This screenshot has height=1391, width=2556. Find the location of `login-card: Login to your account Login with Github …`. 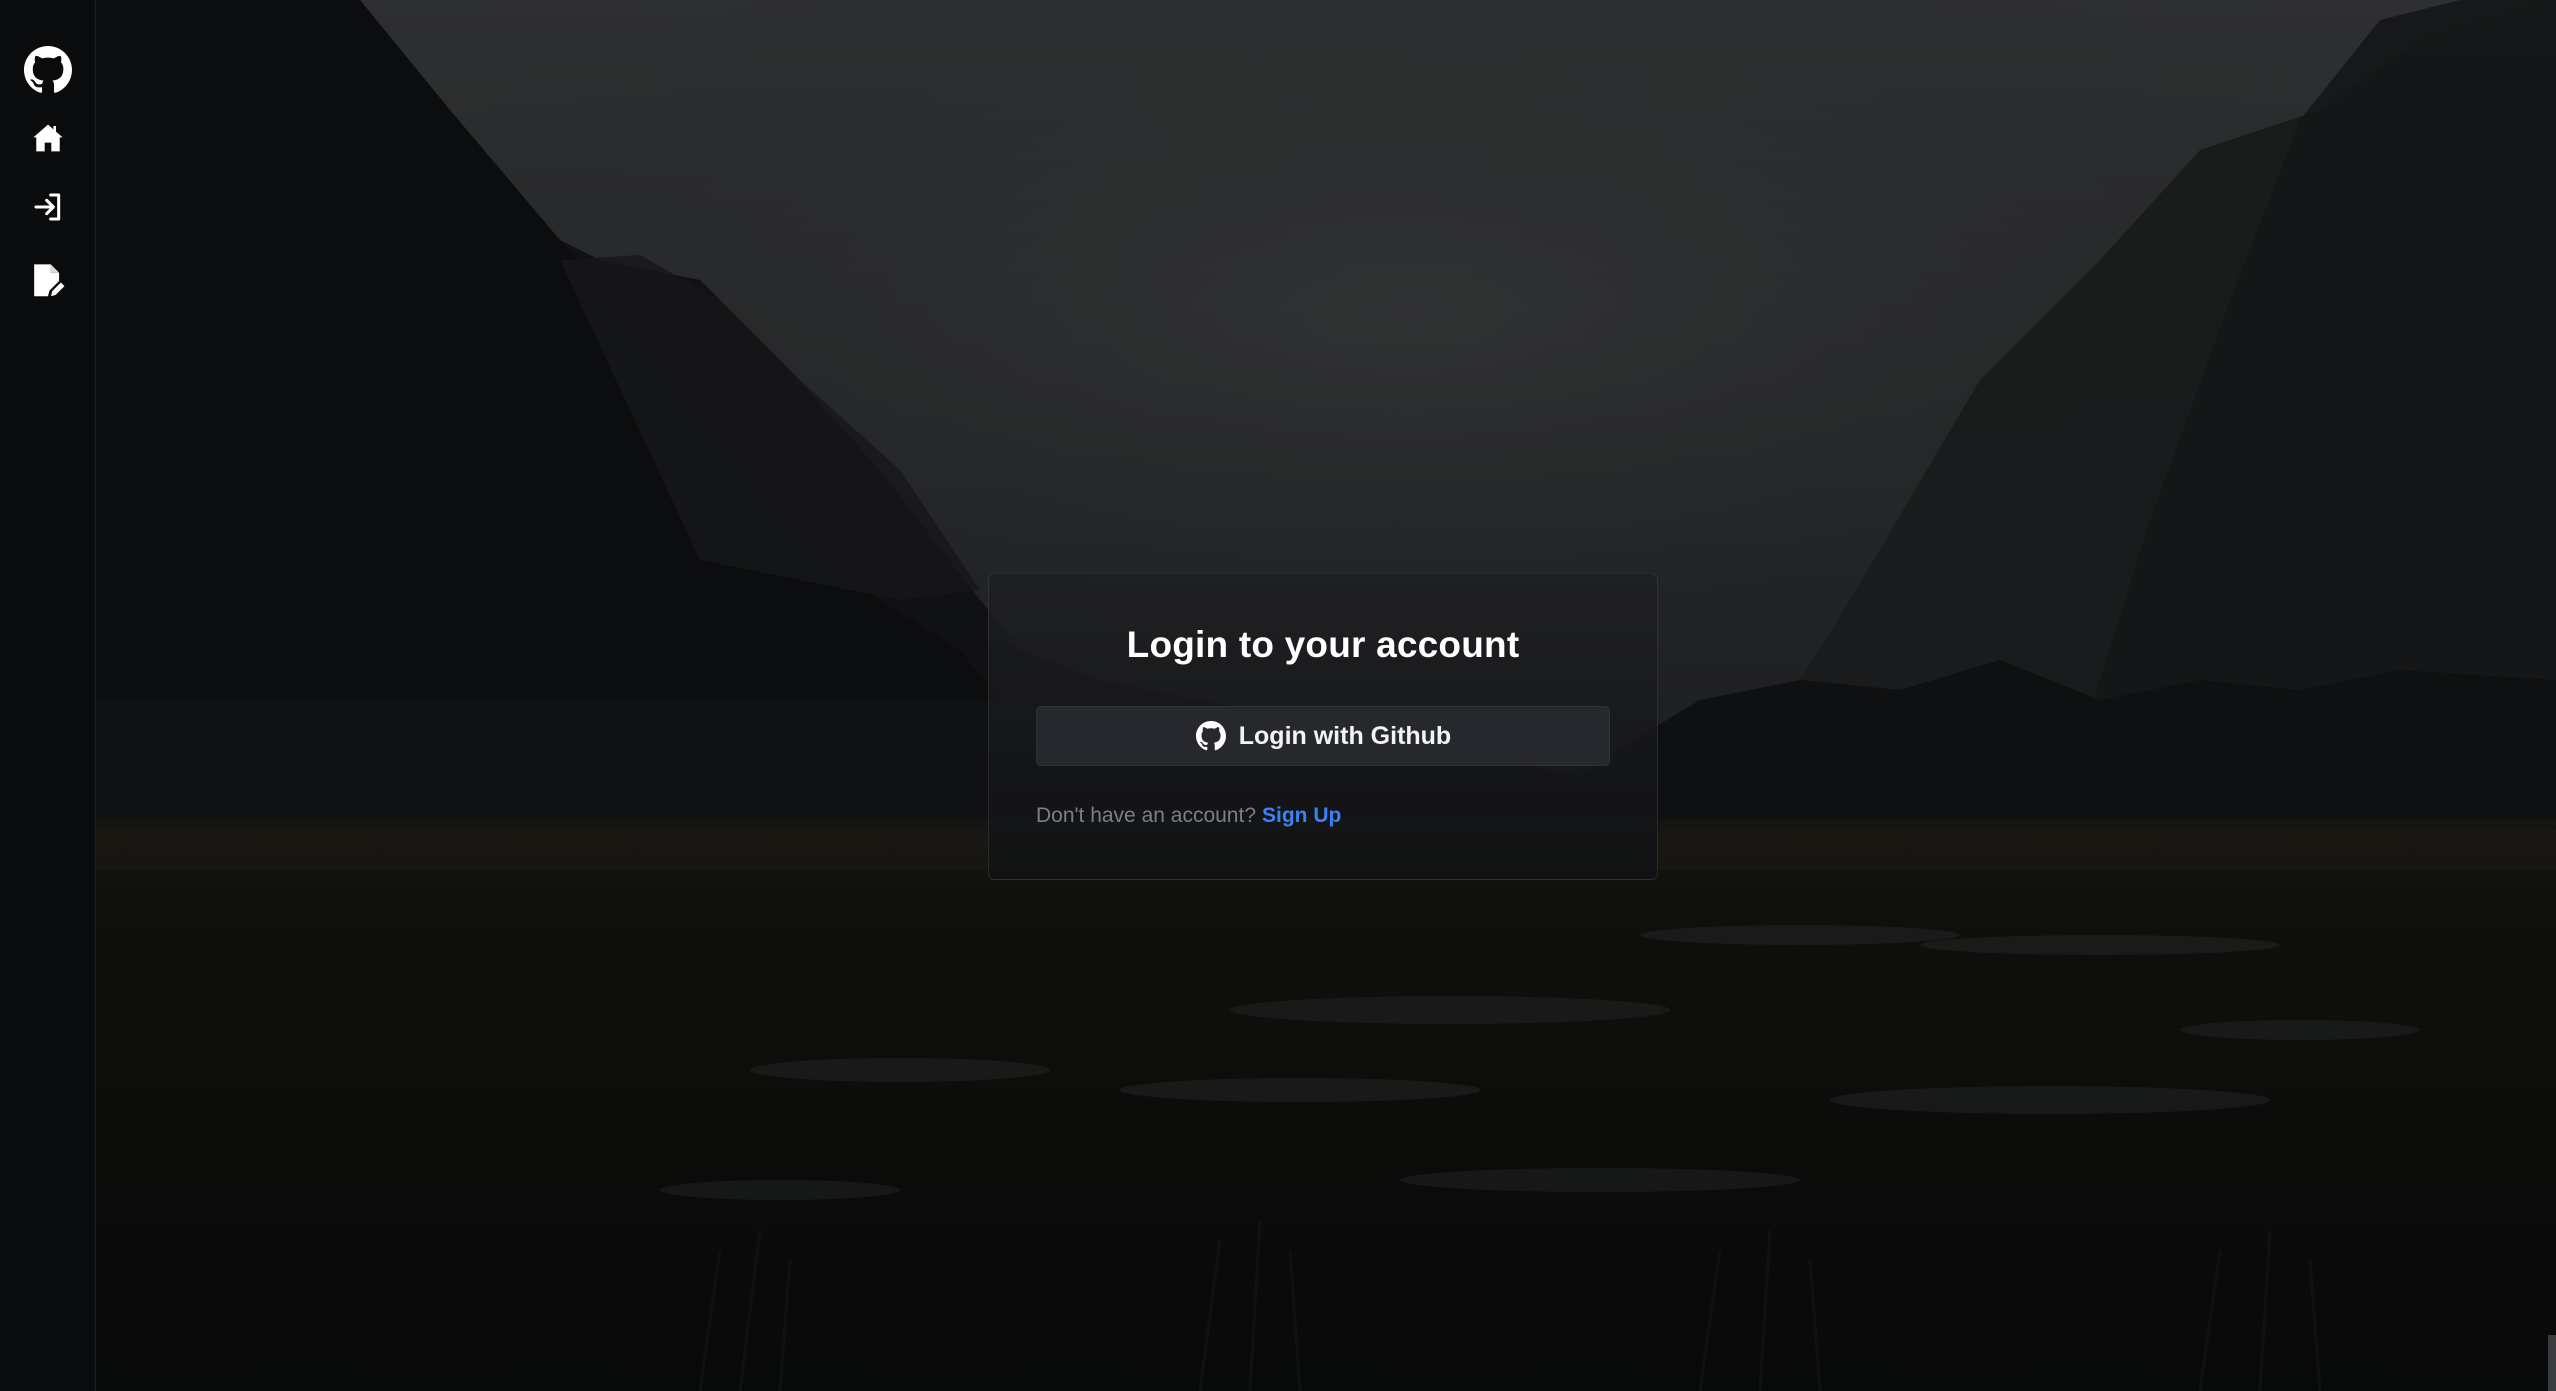

login-card: Login to your account Login with Github … is located at coordinates (1323, 726).